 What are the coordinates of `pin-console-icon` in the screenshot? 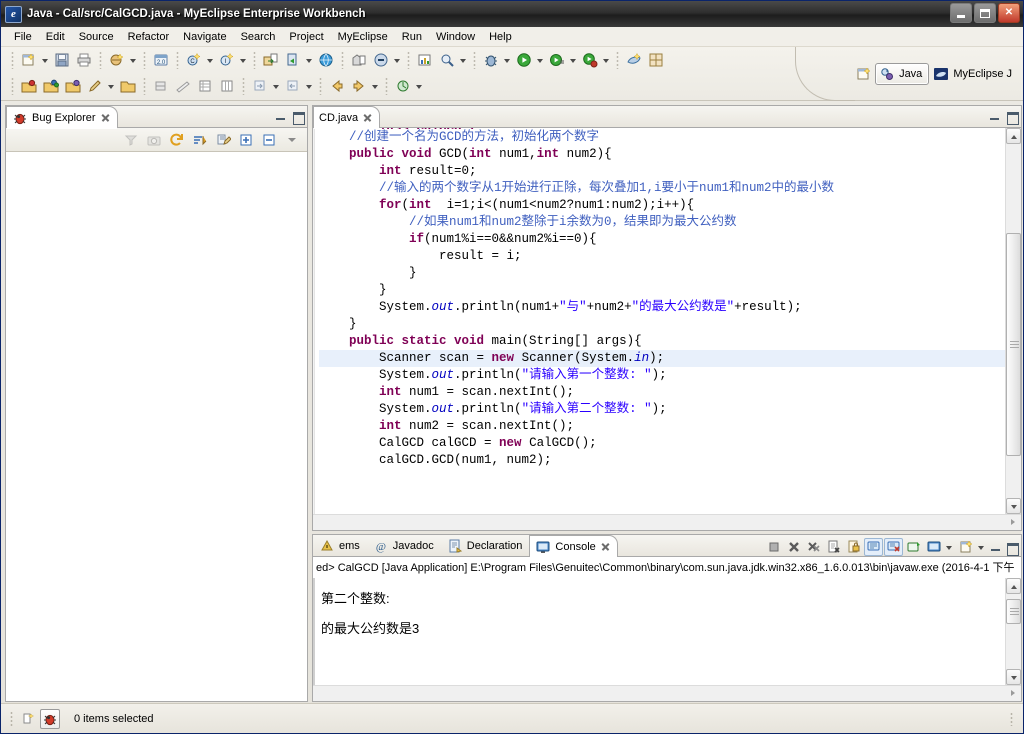 It's located at (893, 547).